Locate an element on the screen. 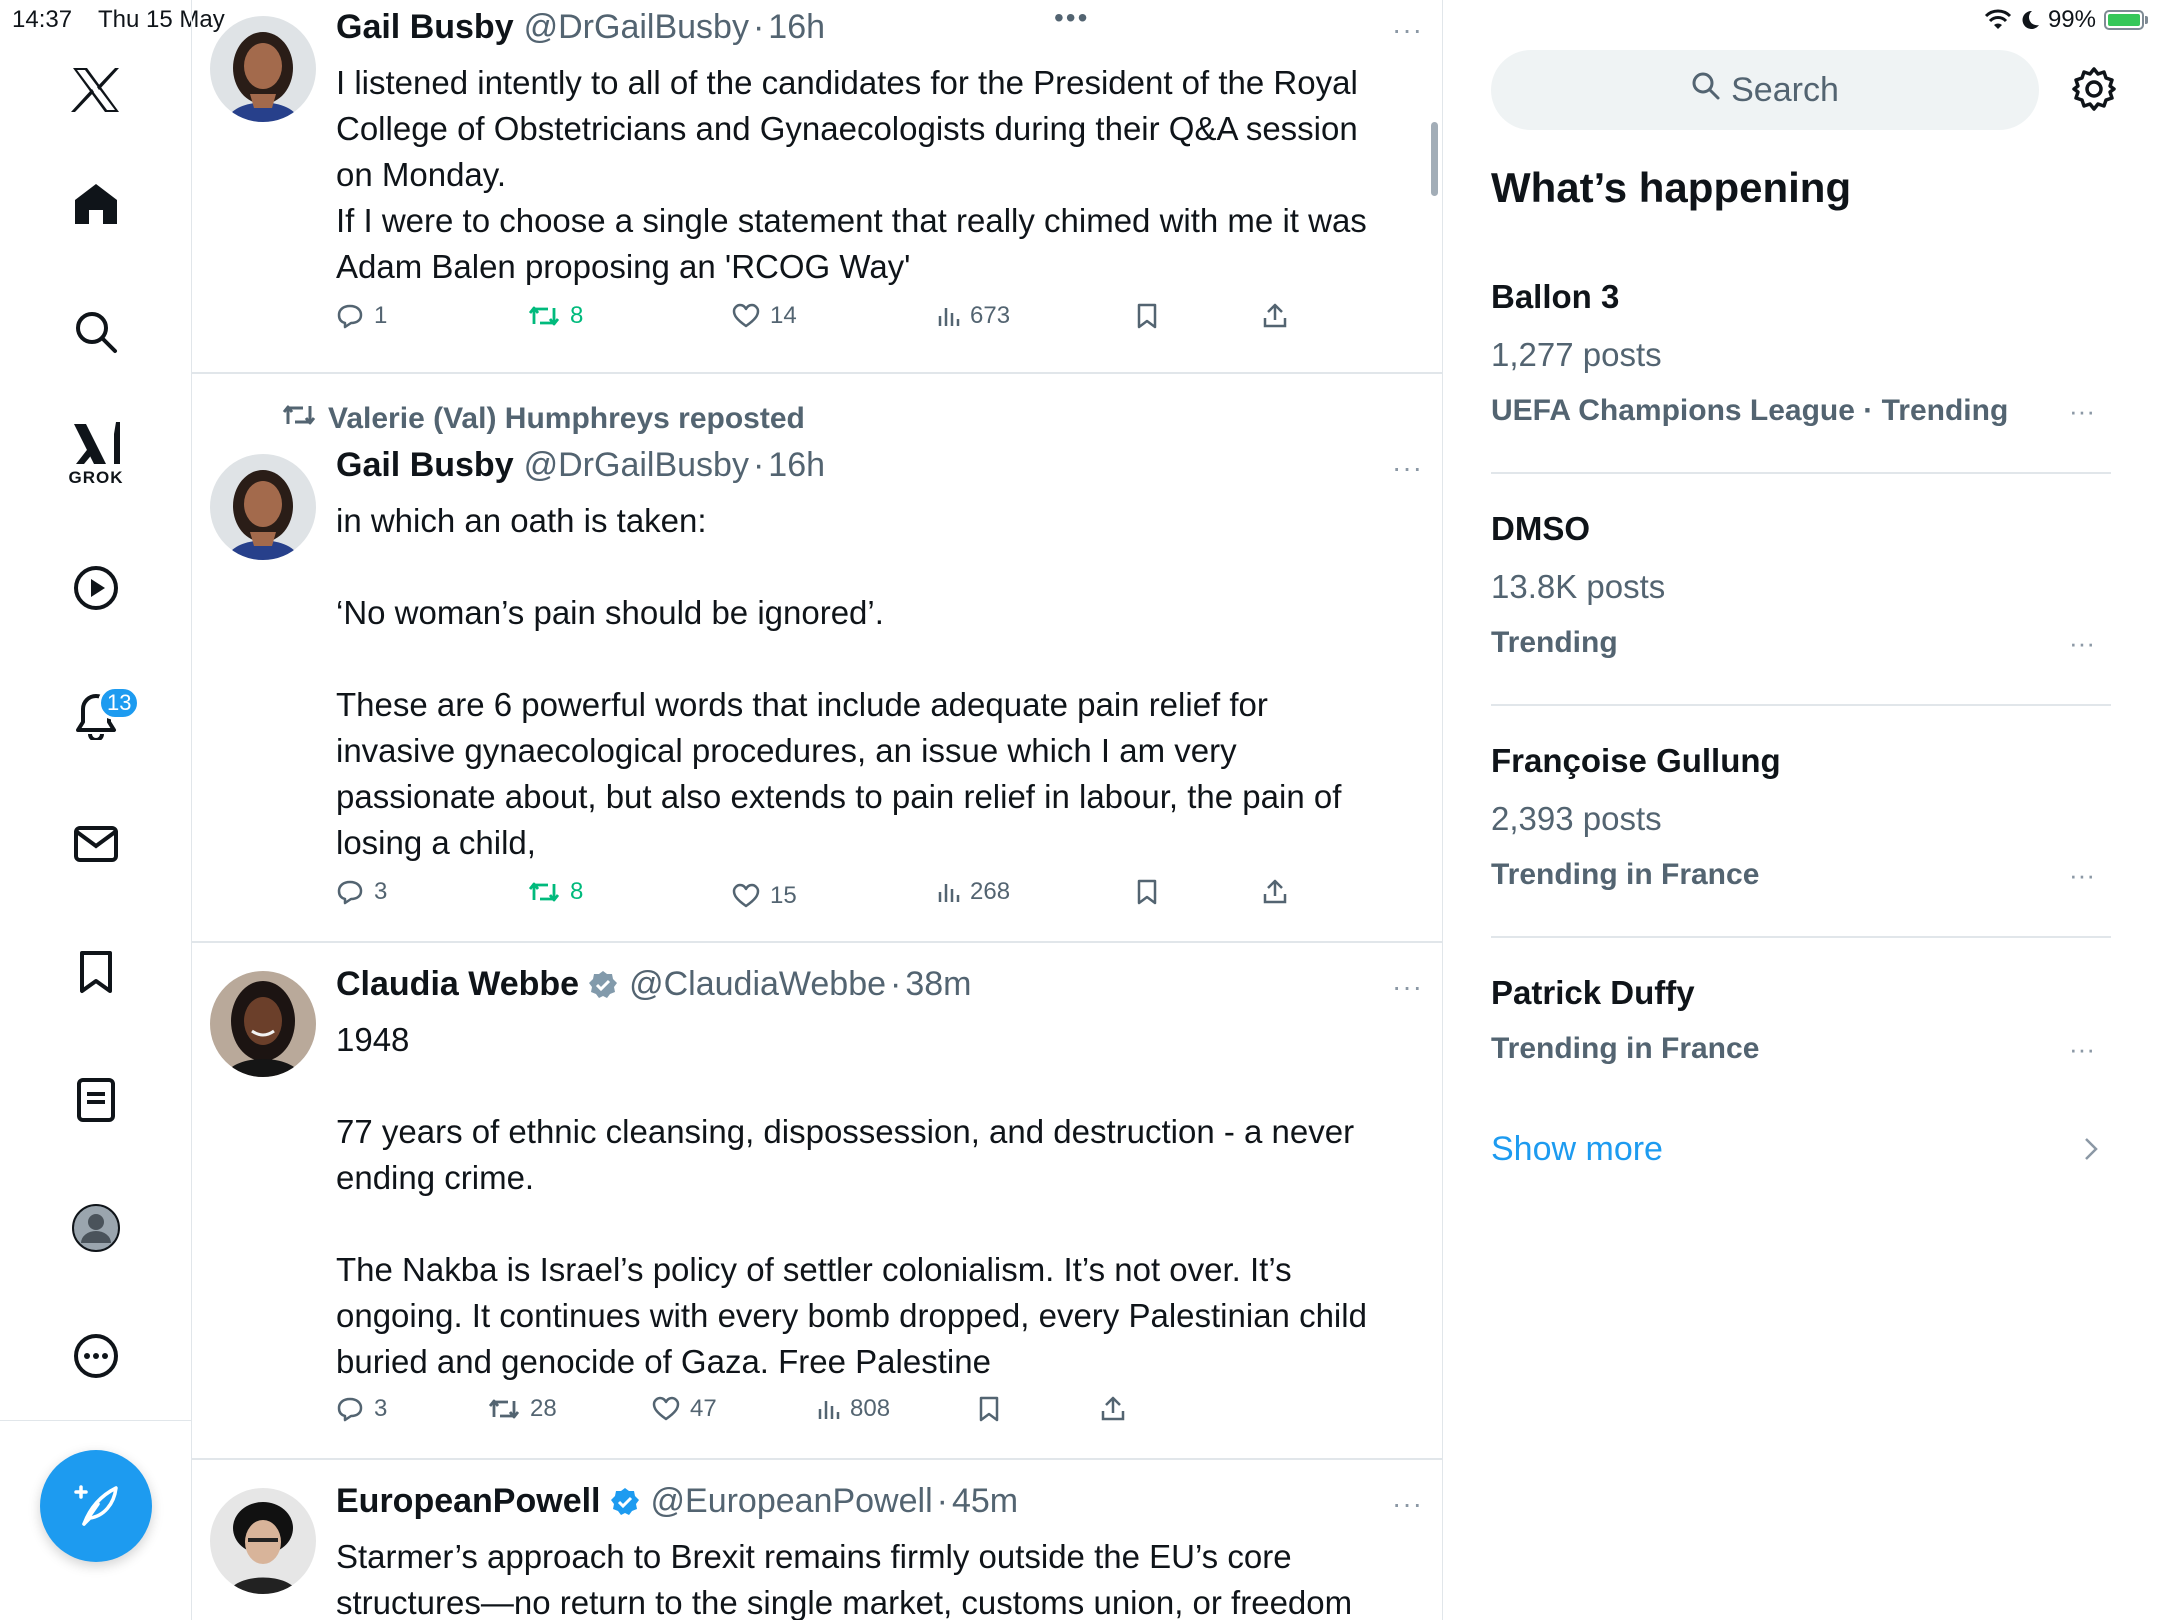  notifications-nav-button: 13 is located at coordinates (96, 716).